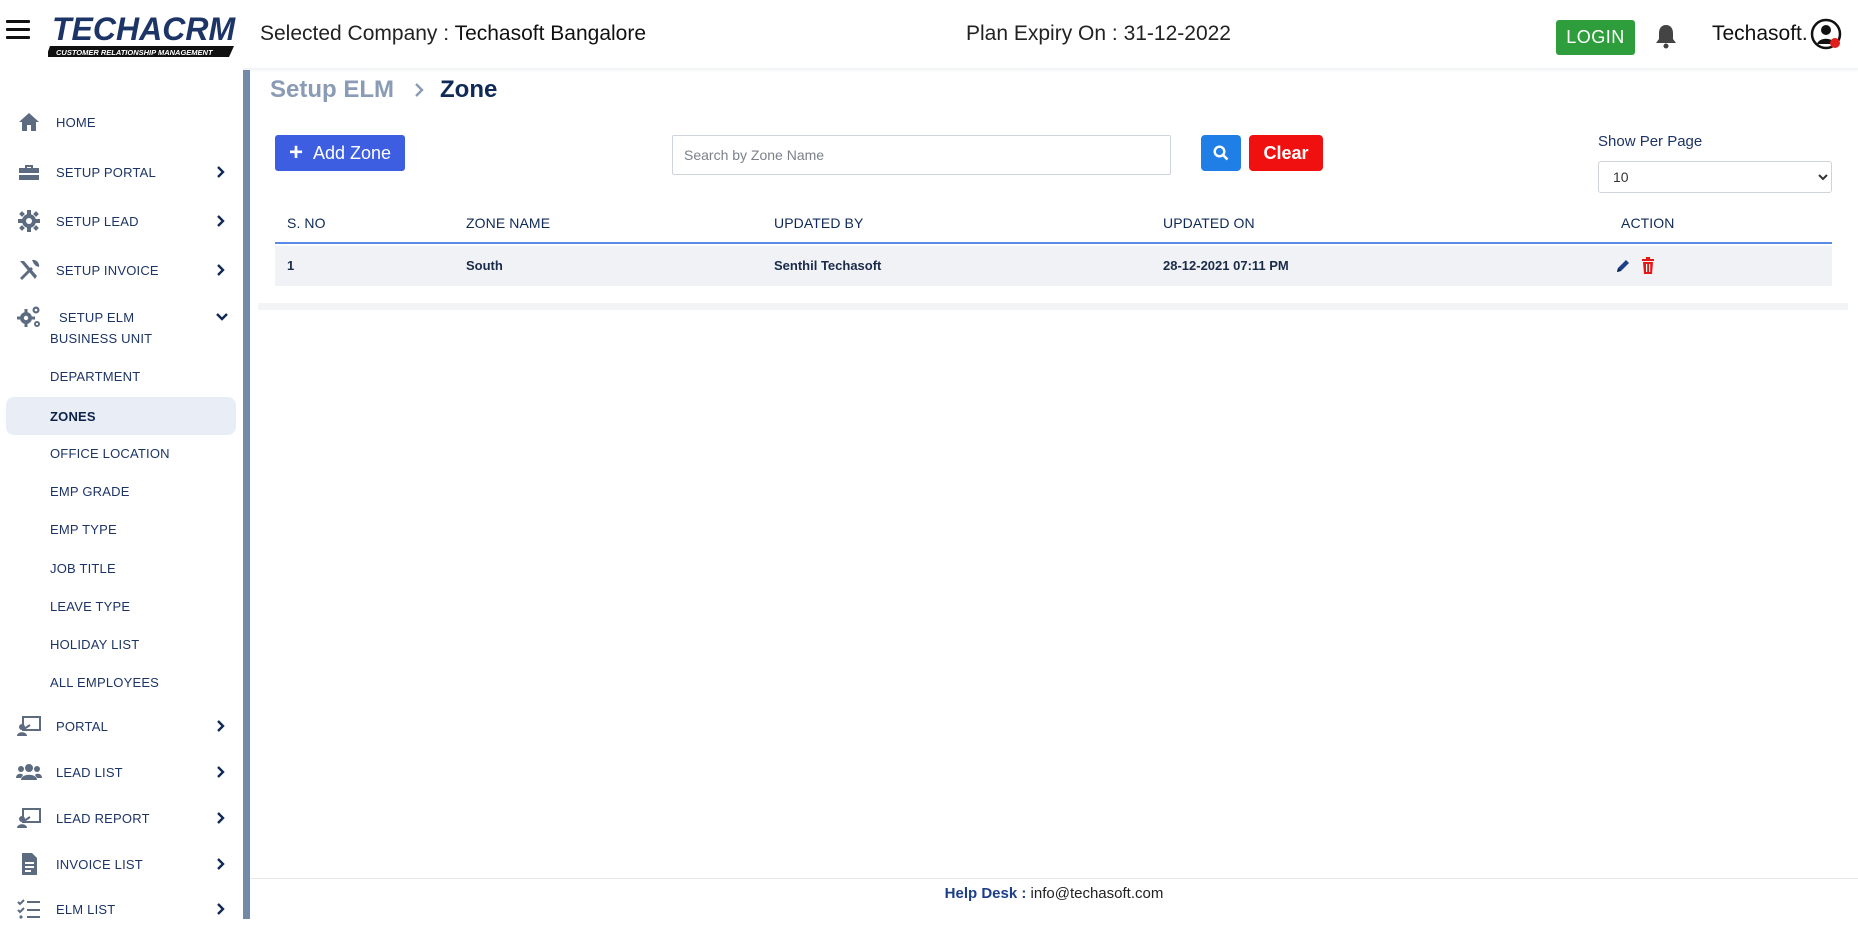 The image size is (1858, 929). Describe the element at coordinates (95, 644) in the screenshot. I see `sidebar-subitem-label: HOLIDAY LIST` at that location.